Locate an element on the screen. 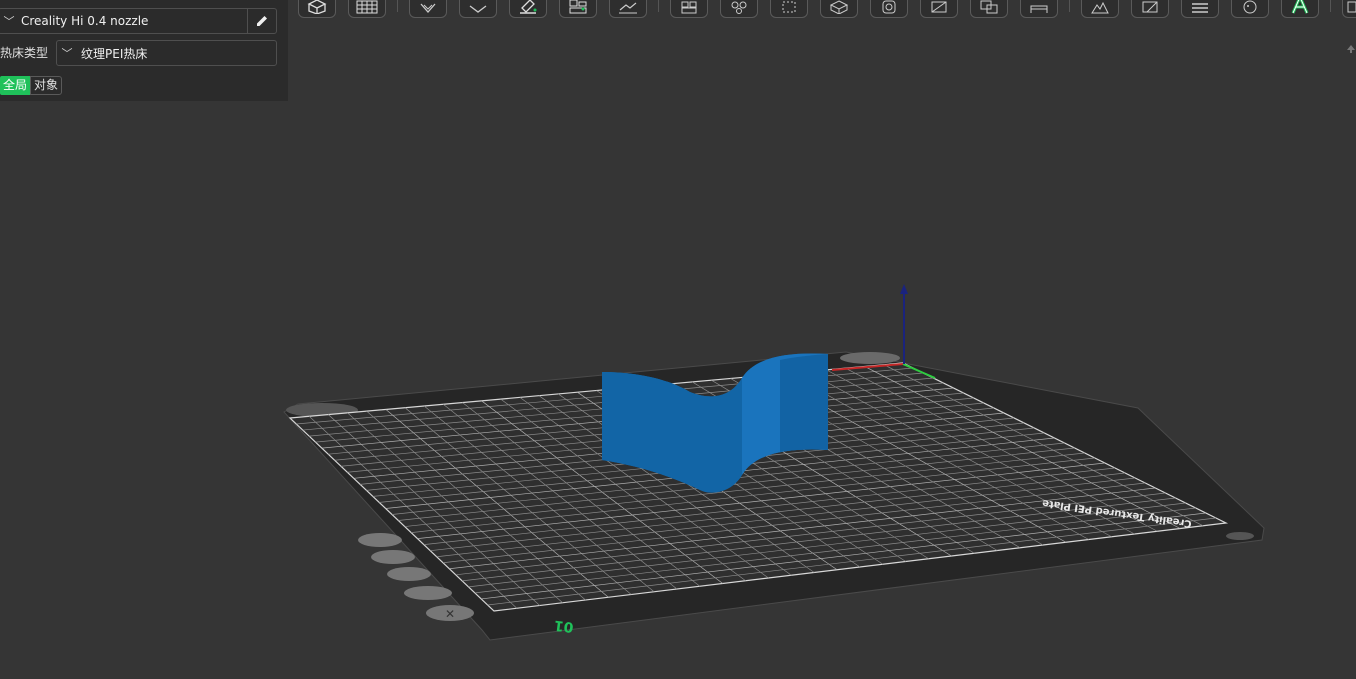 The width and height of the screenshot is (1356, 679). seam-paint-icon is located at coordinates (1100, 7).